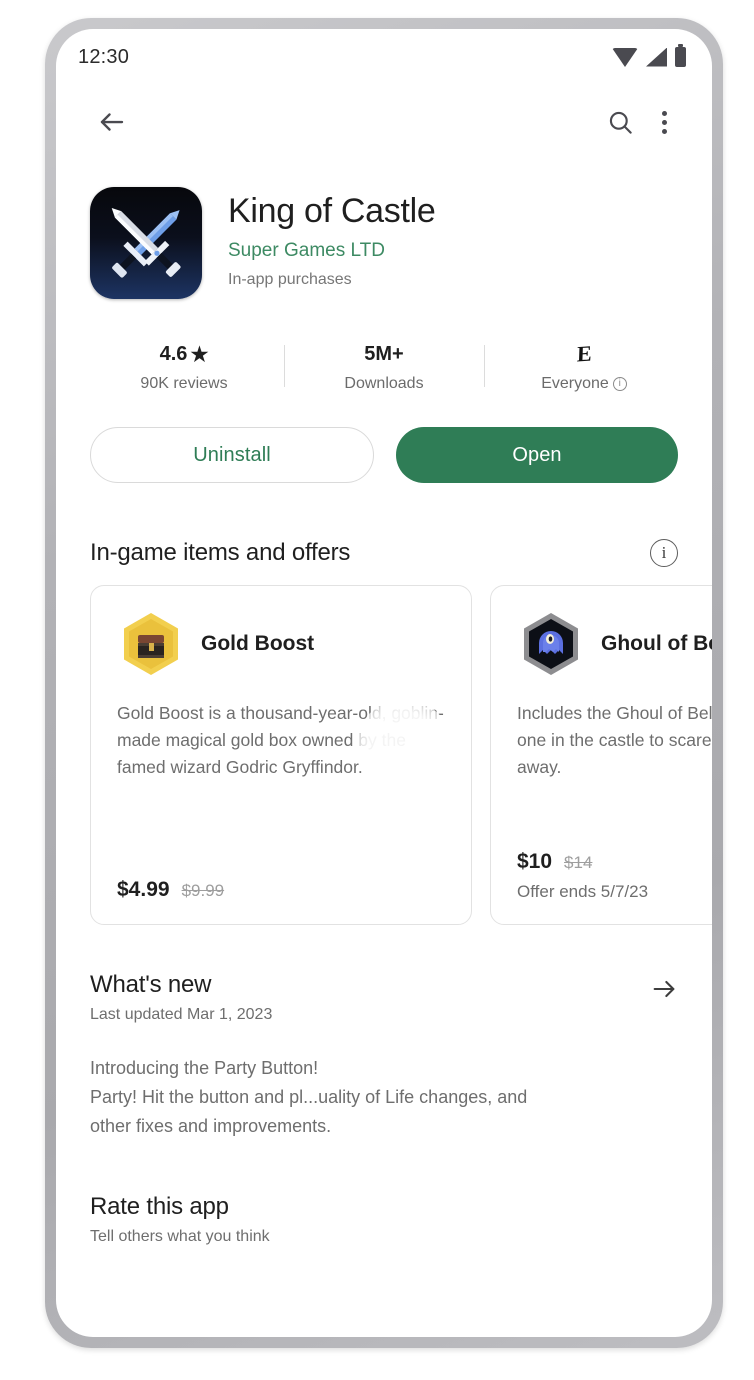 Image resolution: width=754 pixels, height=1380 pixels. Describe the element at coordinates (535, 861) in the screenshot. I see `offer-card-price: $10` at that location.